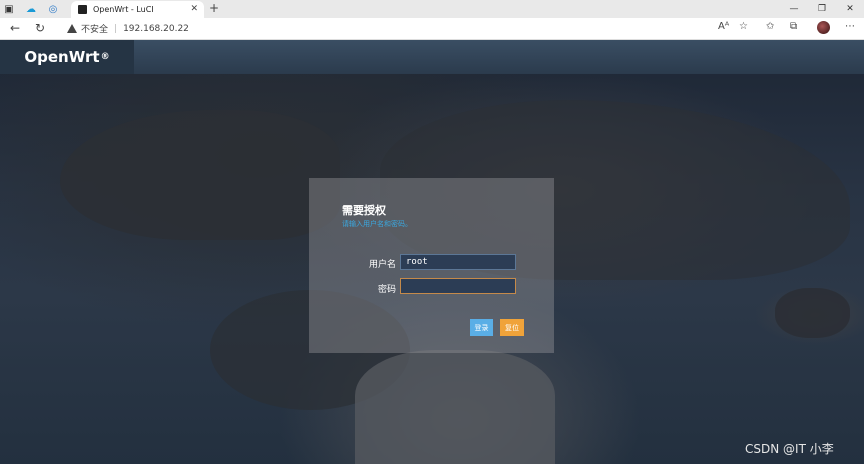  I want to click on brand-name: OpenWrt, so click(62, 57).